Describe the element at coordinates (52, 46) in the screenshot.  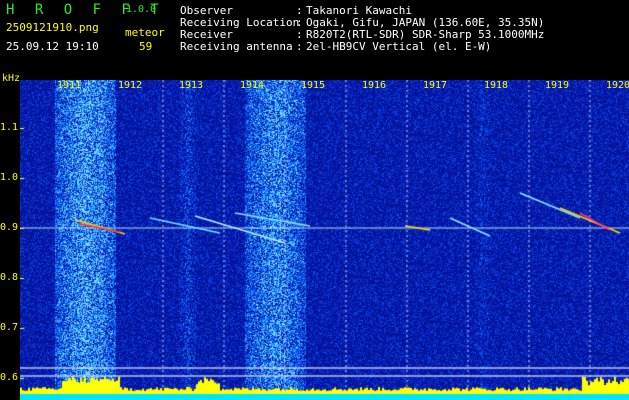
I see `file-datetime: 25.09.12 19:10` at that location.